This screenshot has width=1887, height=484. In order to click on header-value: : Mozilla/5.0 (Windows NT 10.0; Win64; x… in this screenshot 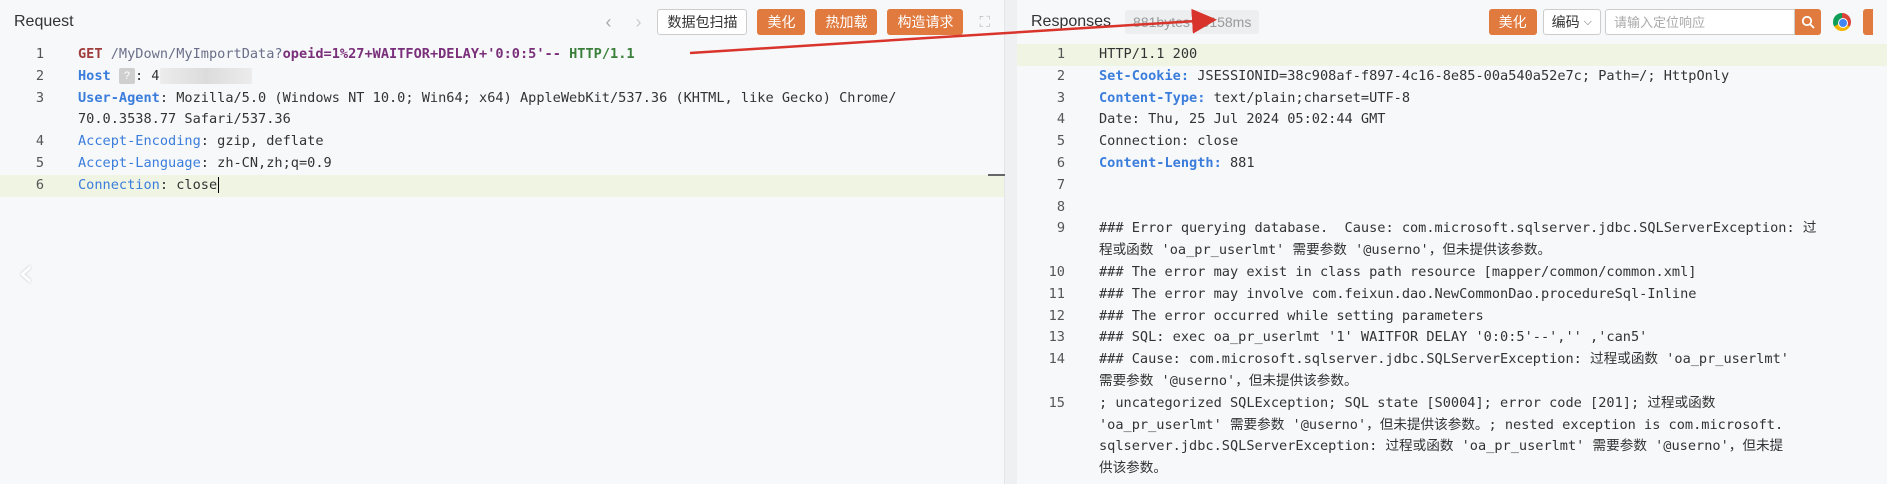, I will do `click(528, 97)`.